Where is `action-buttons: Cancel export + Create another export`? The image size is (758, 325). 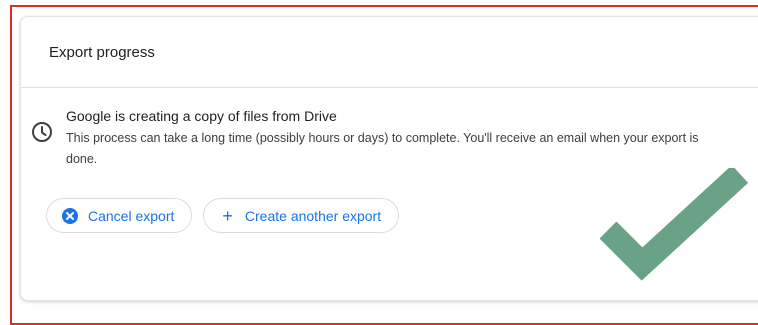
action-buttons: Cancel export + Create another export is located at coordinates (223, 215).